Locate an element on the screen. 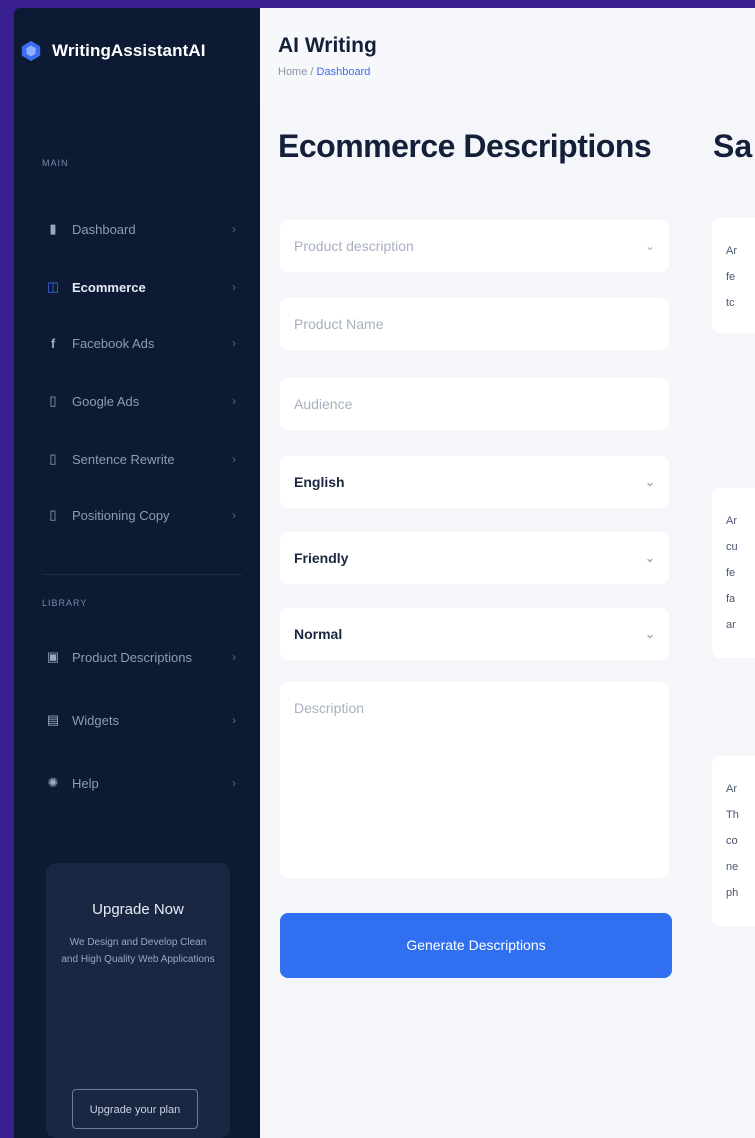 The width and height of the screenshot is (755, 1138). brand-logo-icon is located at coordinates (31, 51).